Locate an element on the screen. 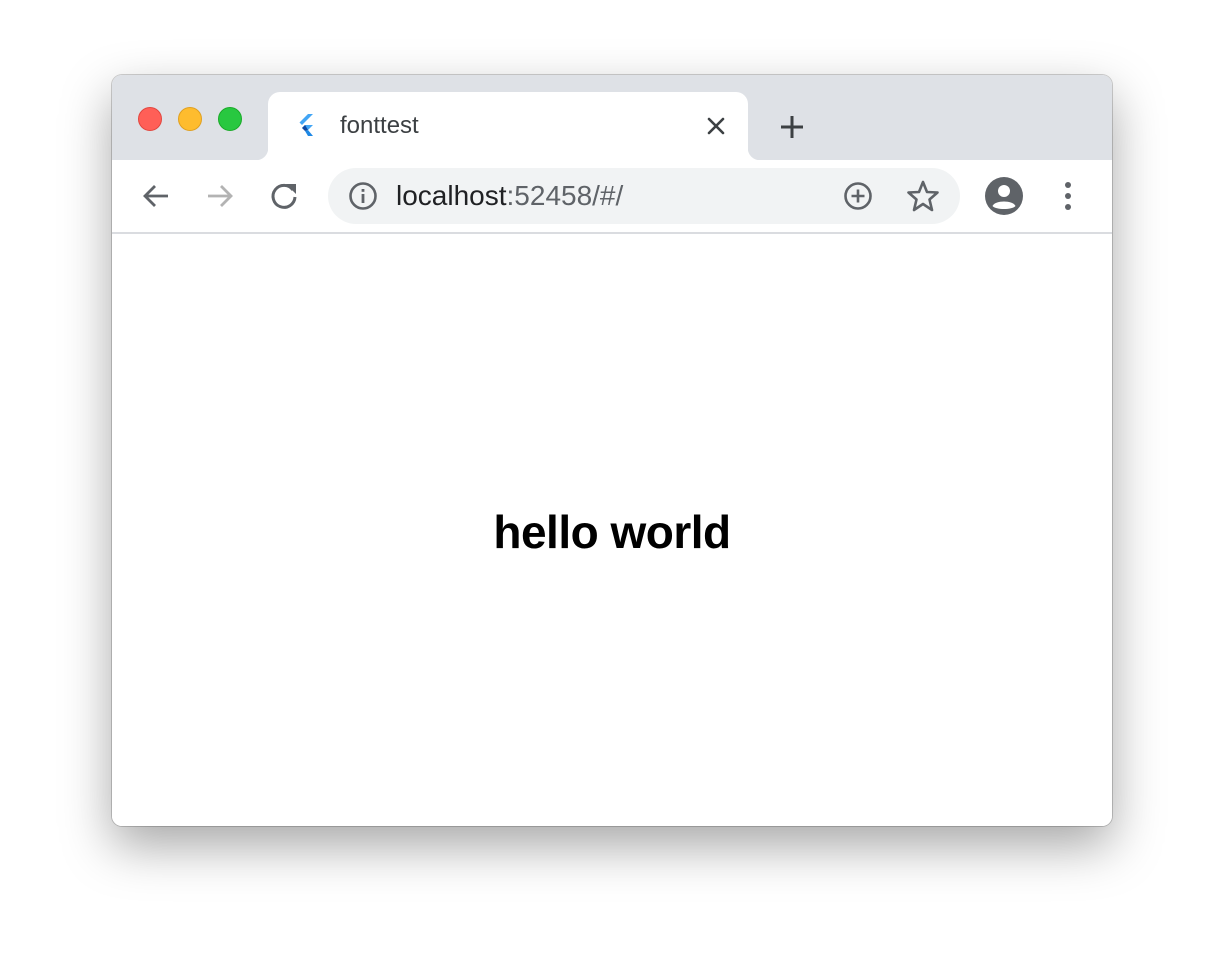  hello-text: hello world is located at coordinates (612, 532).